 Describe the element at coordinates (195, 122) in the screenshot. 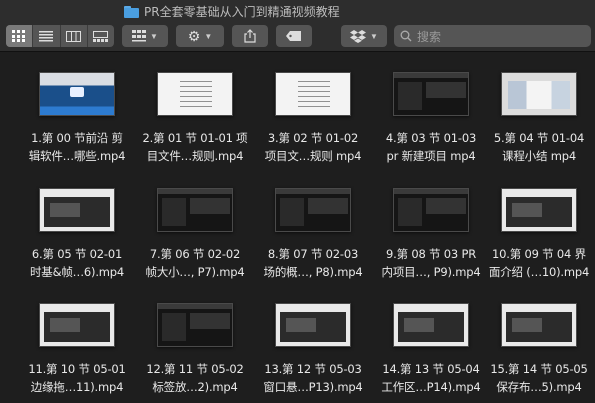

I see `file-item: 2.第 01 节 01-01 项目文件…规则.mp4` at that location.